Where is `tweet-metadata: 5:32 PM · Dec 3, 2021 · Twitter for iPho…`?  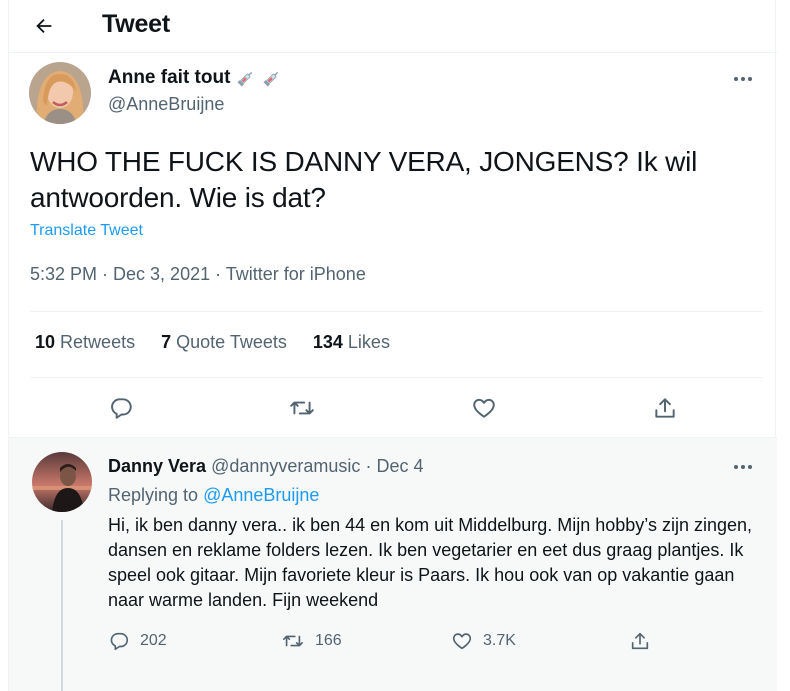 tweet-metadata: 5:32 PM · Dec 3, 2021 · Twitter for iPho… is located at coordinates (198, 274).